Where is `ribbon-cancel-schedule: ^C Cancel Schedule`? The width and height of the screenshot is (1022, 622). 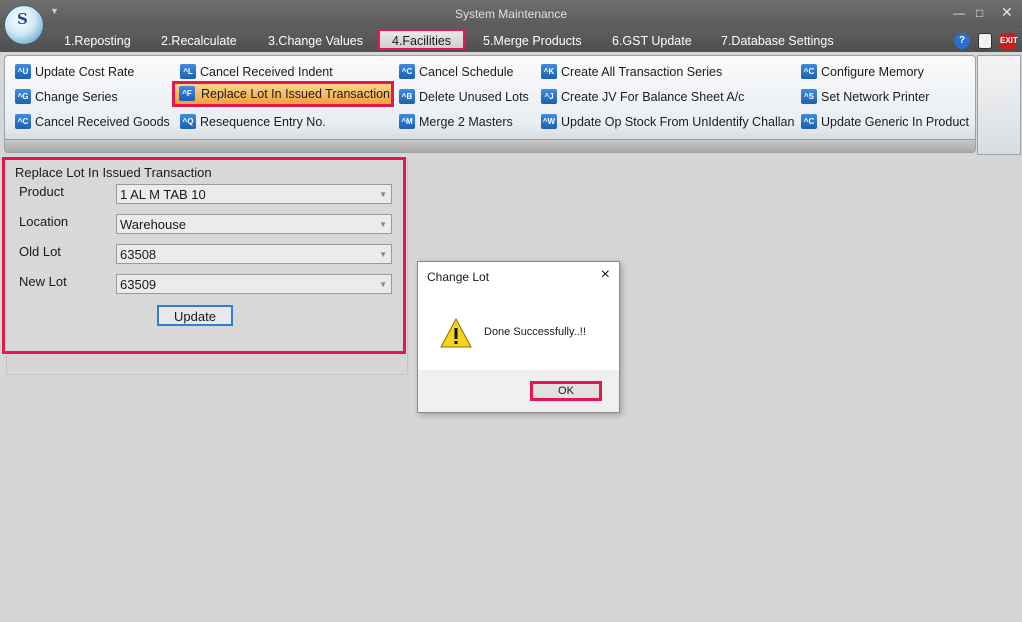
ribbon-cancel-schedule: ^C Cancel Schedule is located at coordinates (455, 72).